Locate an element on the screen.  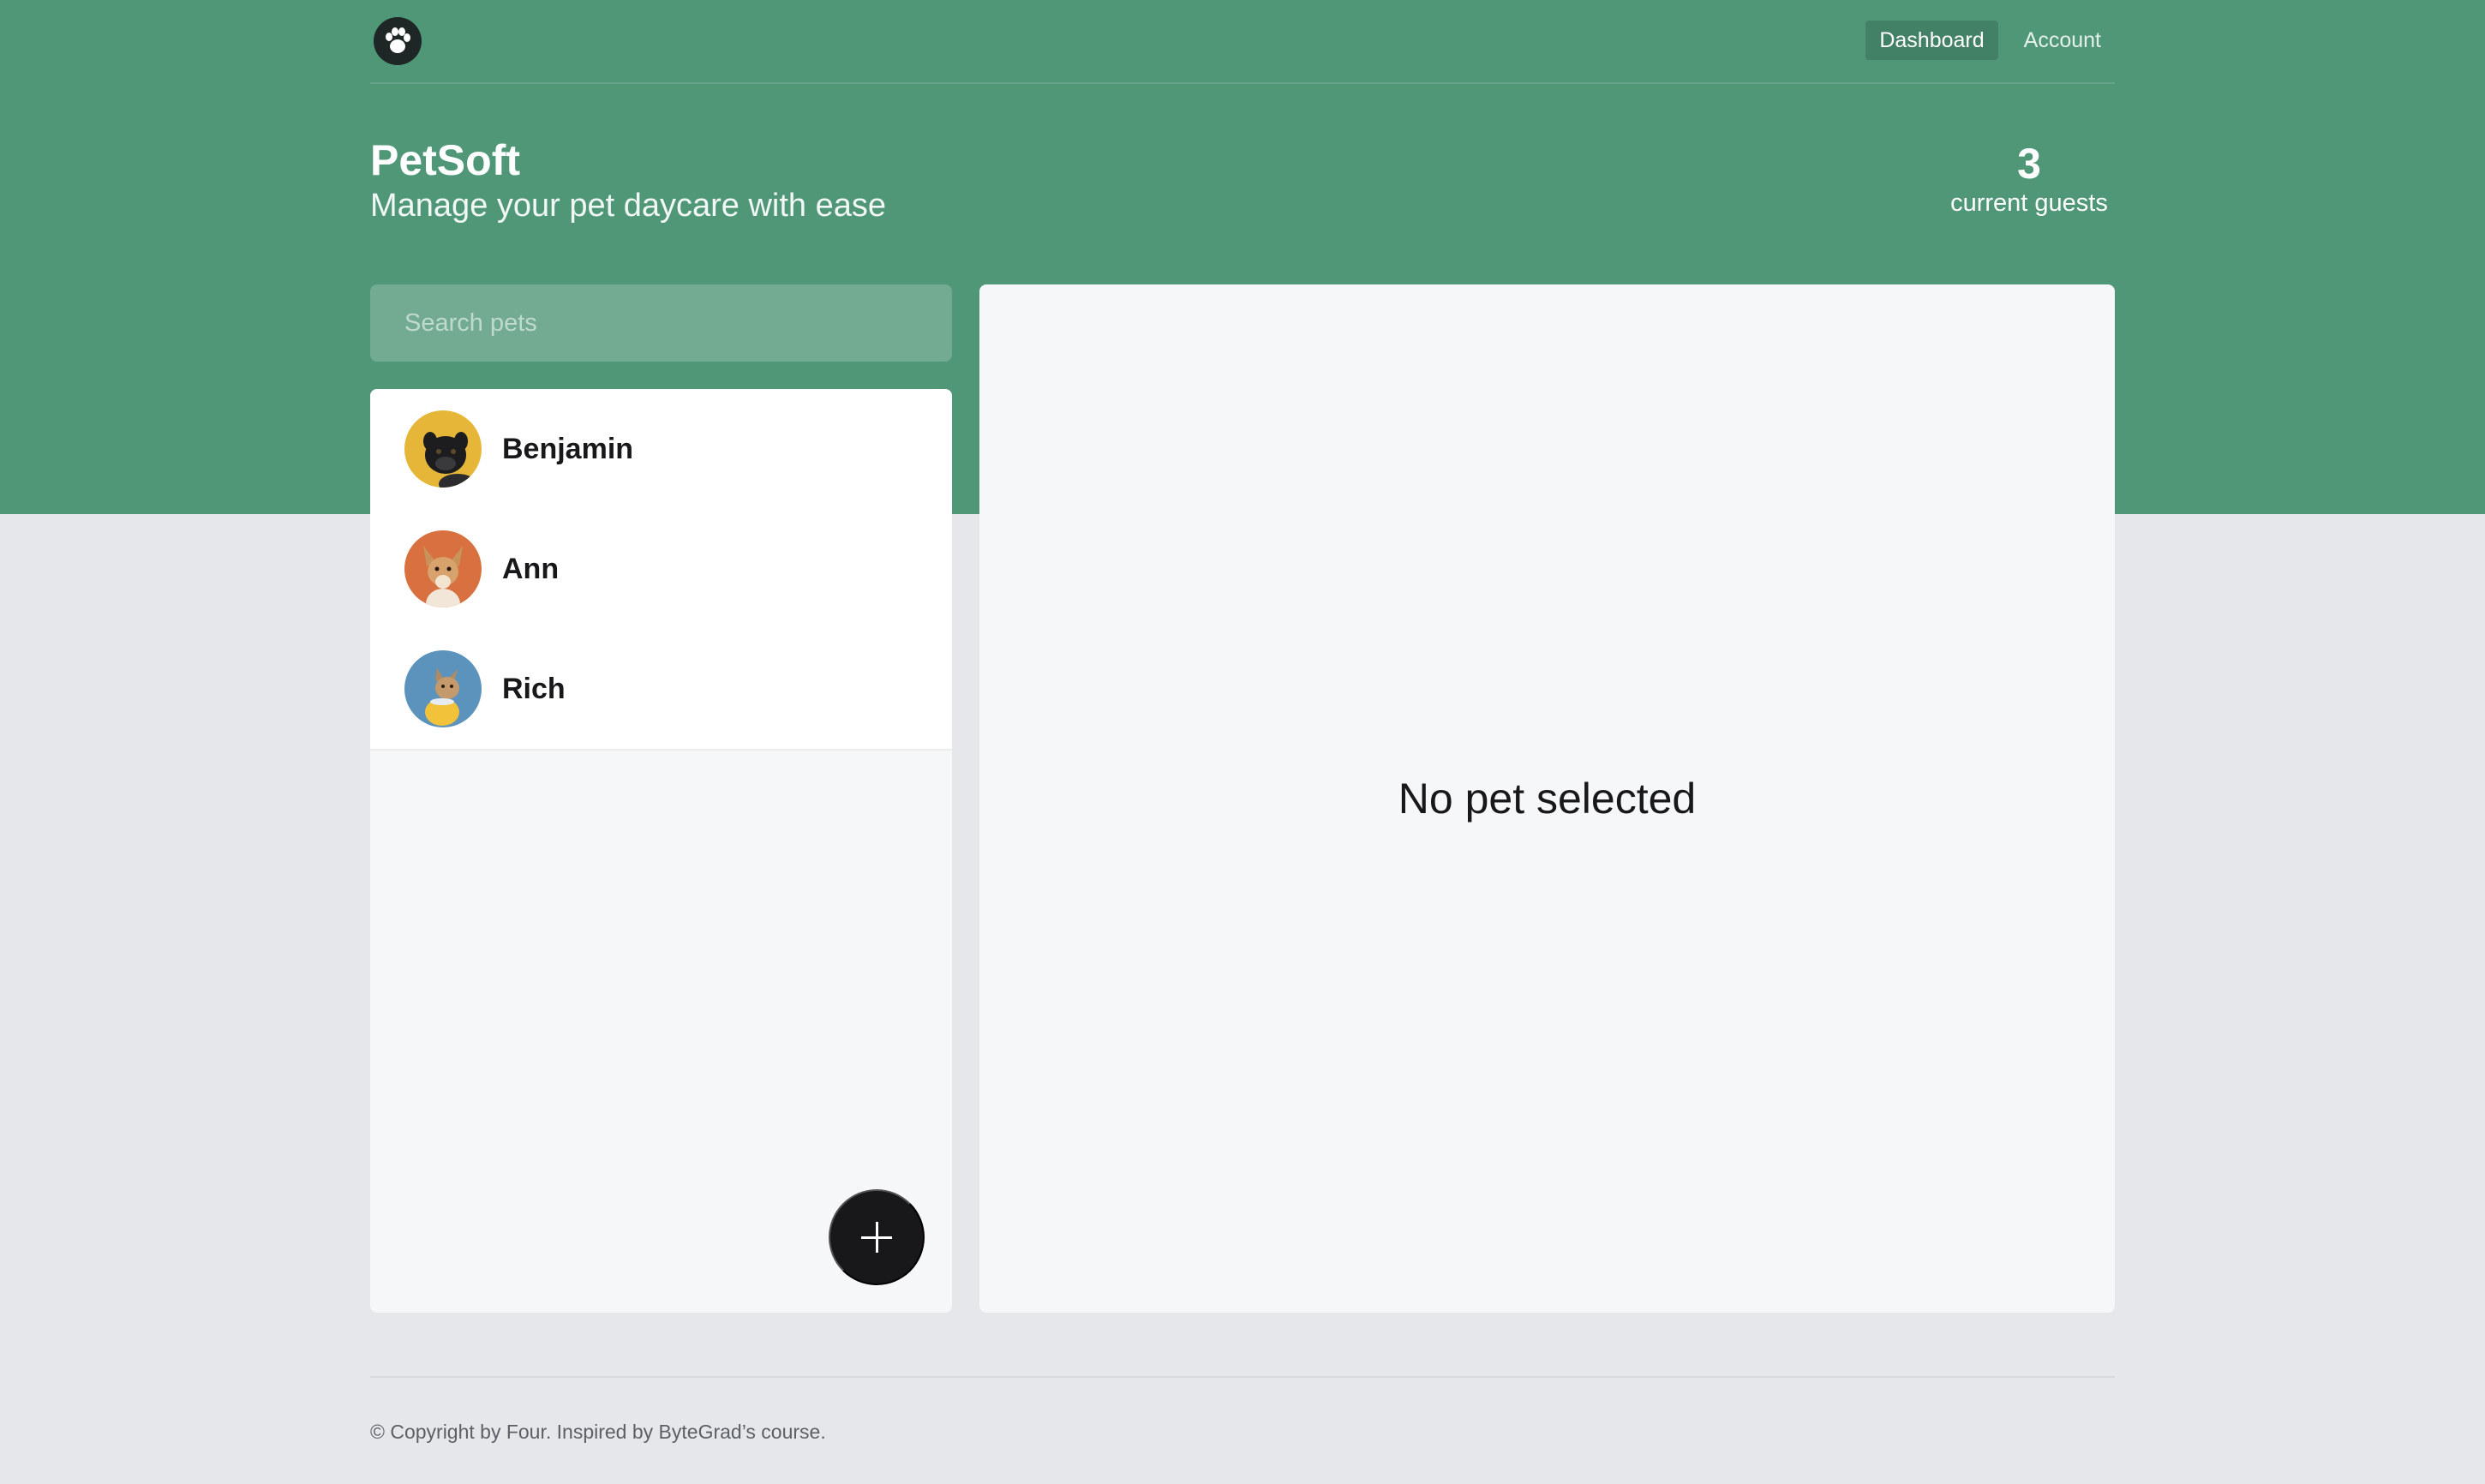
main-nav: Dashboard Account is located at coordinates (1990, 41).